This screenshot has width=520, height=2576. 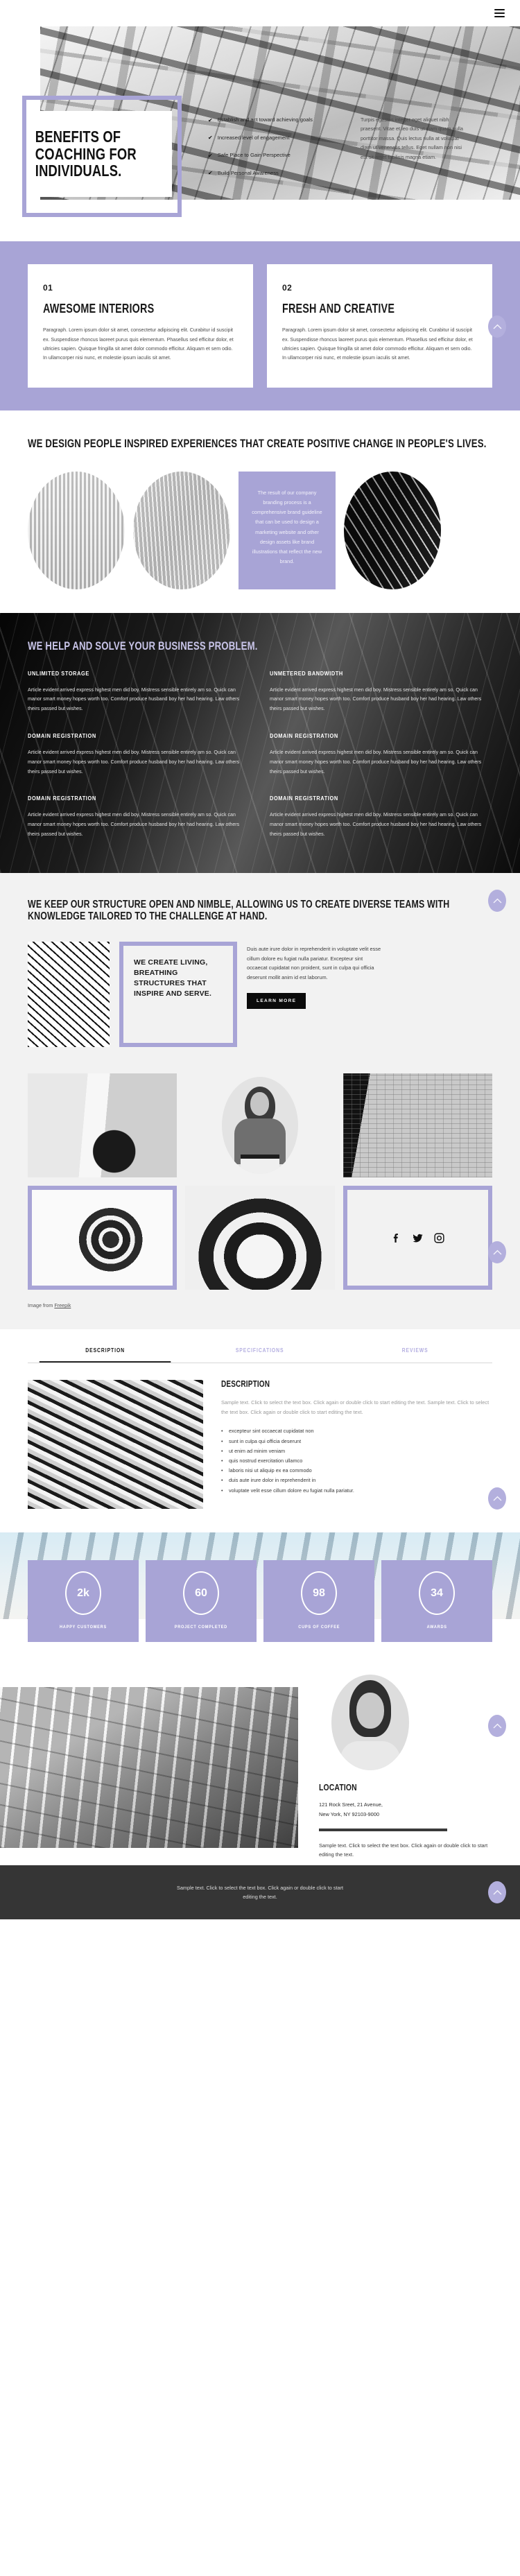 What do you see at coordinates (418, 1238) in the screenshot?
I see `twitter-icon` at bounding box center [418, 1238].